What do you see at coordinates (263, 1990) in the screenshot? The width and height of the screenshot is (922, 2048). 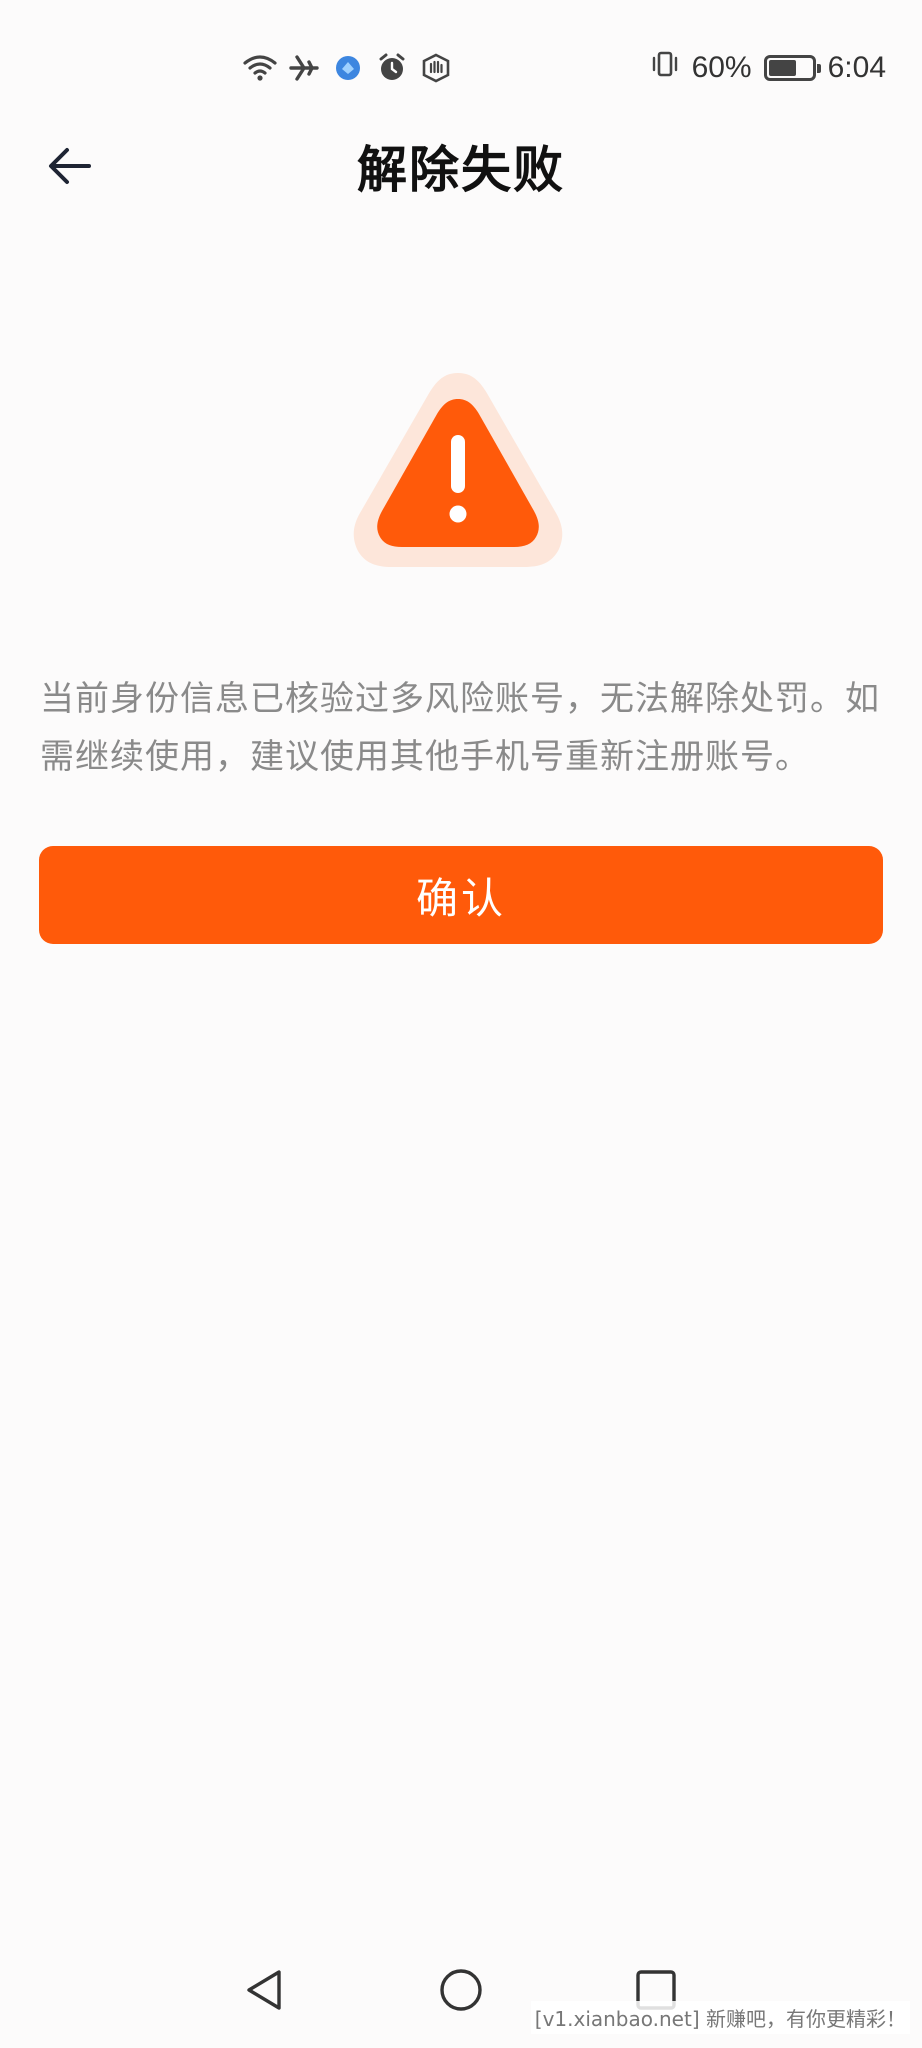 I see `back-triangle-icon` at bounding box center [263, 1990].